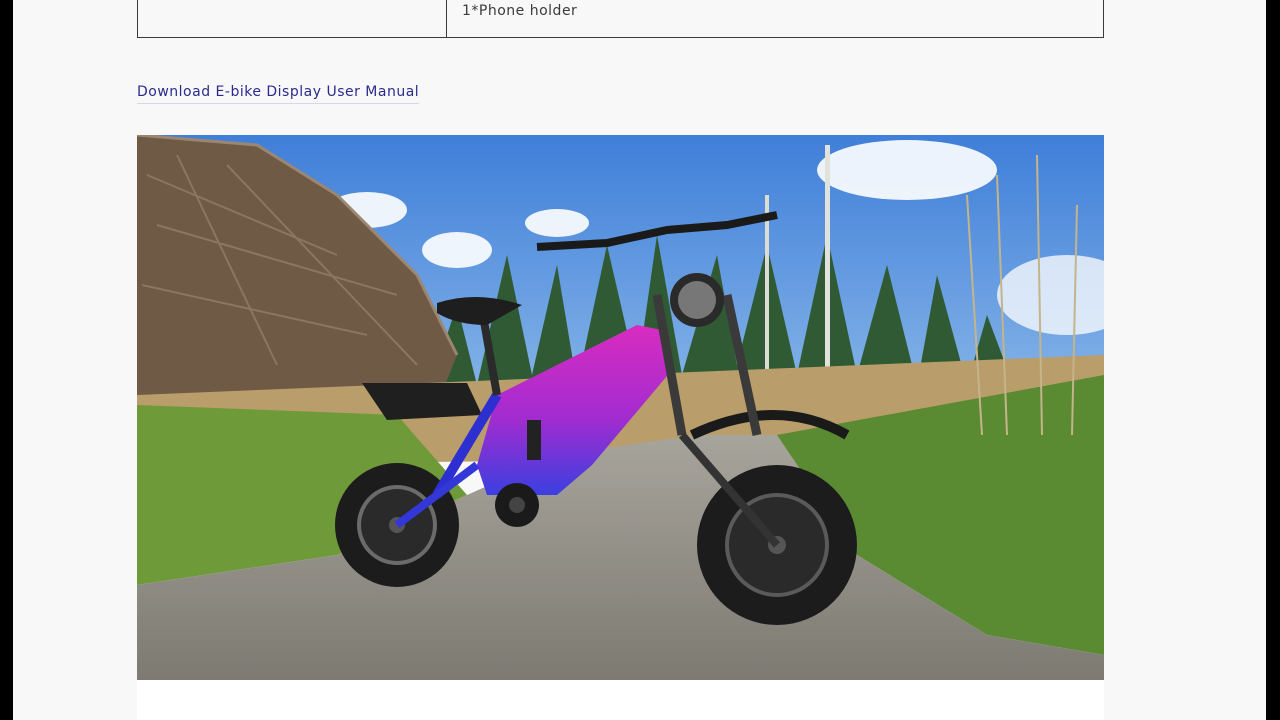 The height and width of the screenshot is (720, 1280). What do you see at coordinates (520, 11) in the screenshot?
I see `spec-cell-value: 1*Phone holder` at bounding box center [520, 11].